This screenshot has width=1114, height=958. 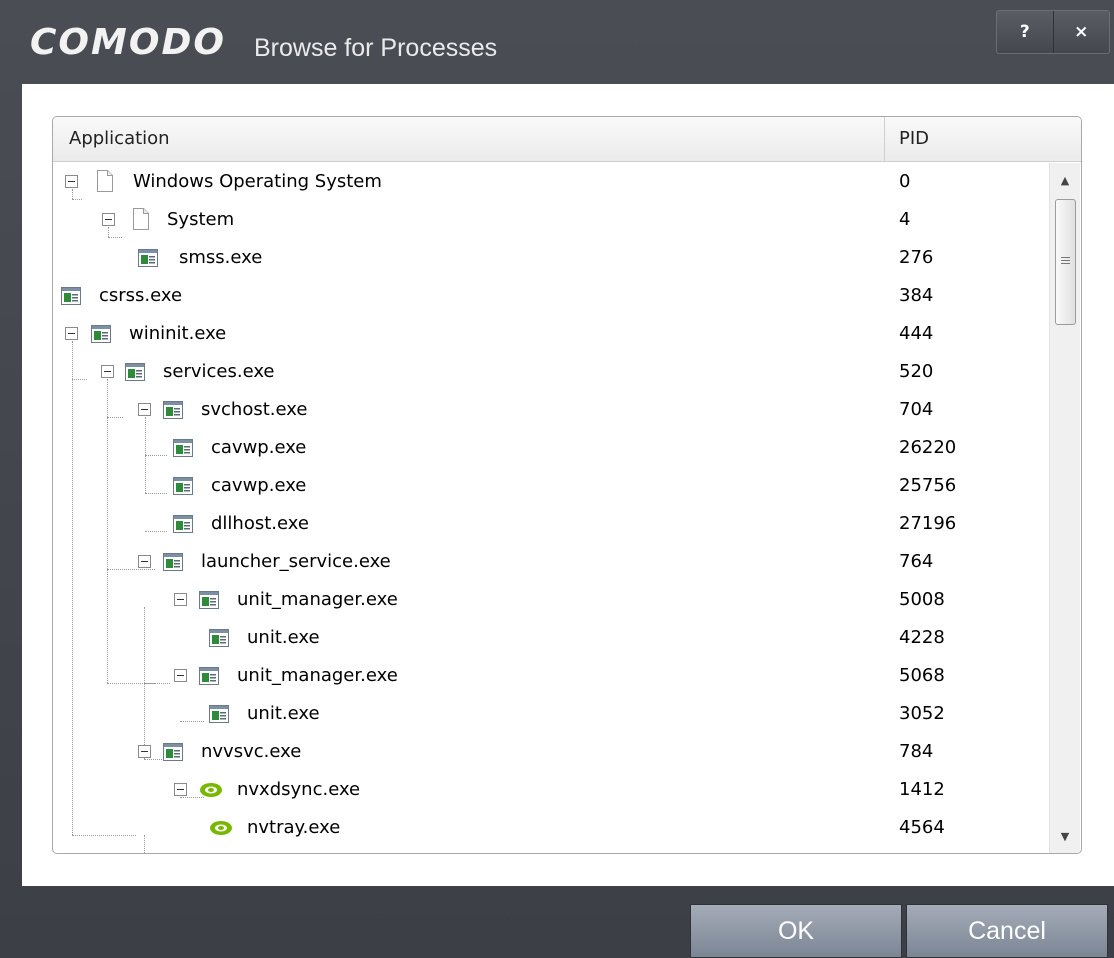 I want to click on process-row: svchost.exe 704, so click(x=551, y=410).